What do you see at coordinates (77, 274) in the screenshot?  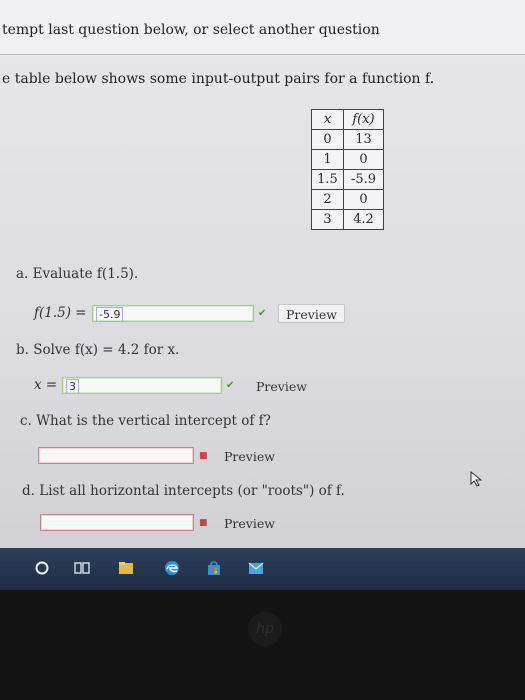 I see `part-a-question: a. Evaluate f(1.5).` at bounding box center [77, 274].